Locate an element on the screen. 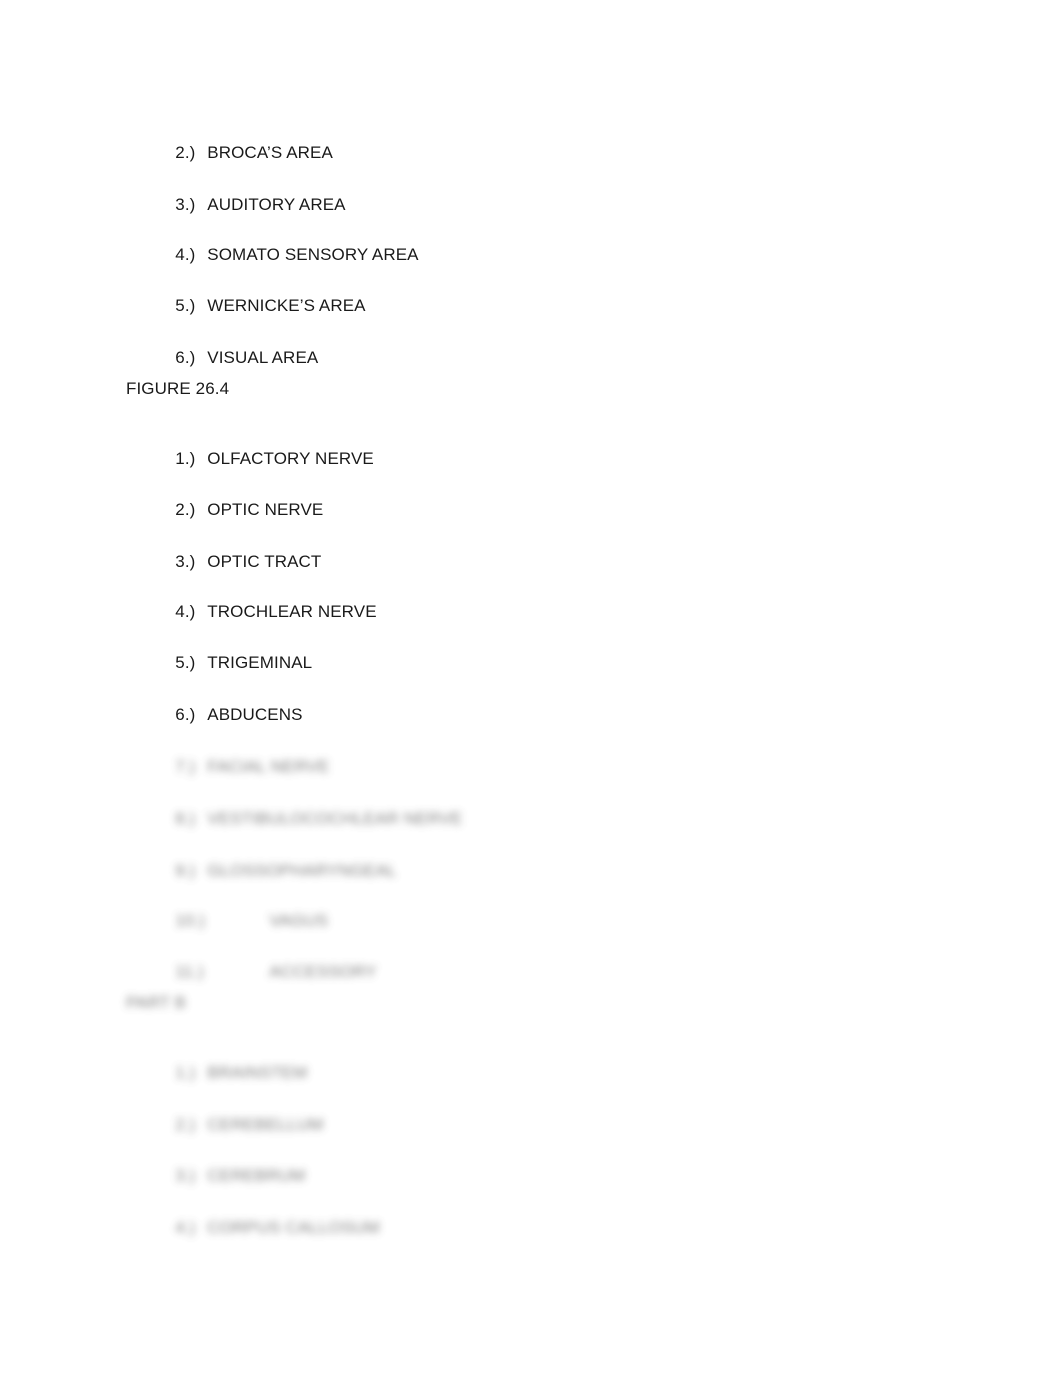  blurred-list-item: 7.) FACIAL NERVE is located at coordinates (242, 767).